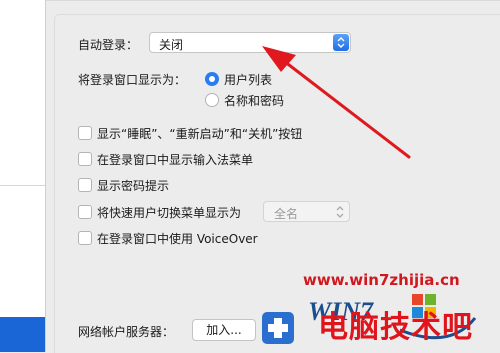 The width and height of the screenshot is (500, 353). Describe the element at coordinates (395, 327) in the screenshot. I see `watermark-brand-text: 电脑技术吧` at that location.